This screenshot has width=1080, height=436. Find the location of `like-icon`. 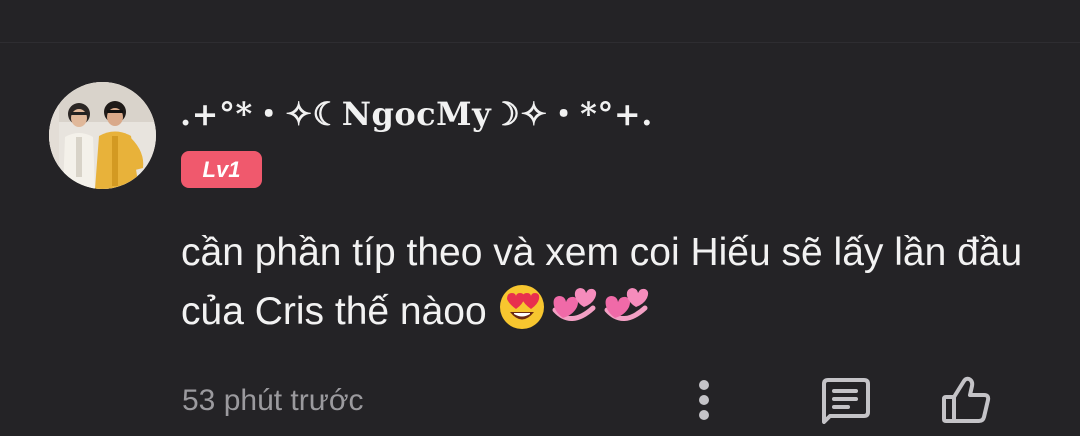

like-icon is located at coordinates (966, 400).